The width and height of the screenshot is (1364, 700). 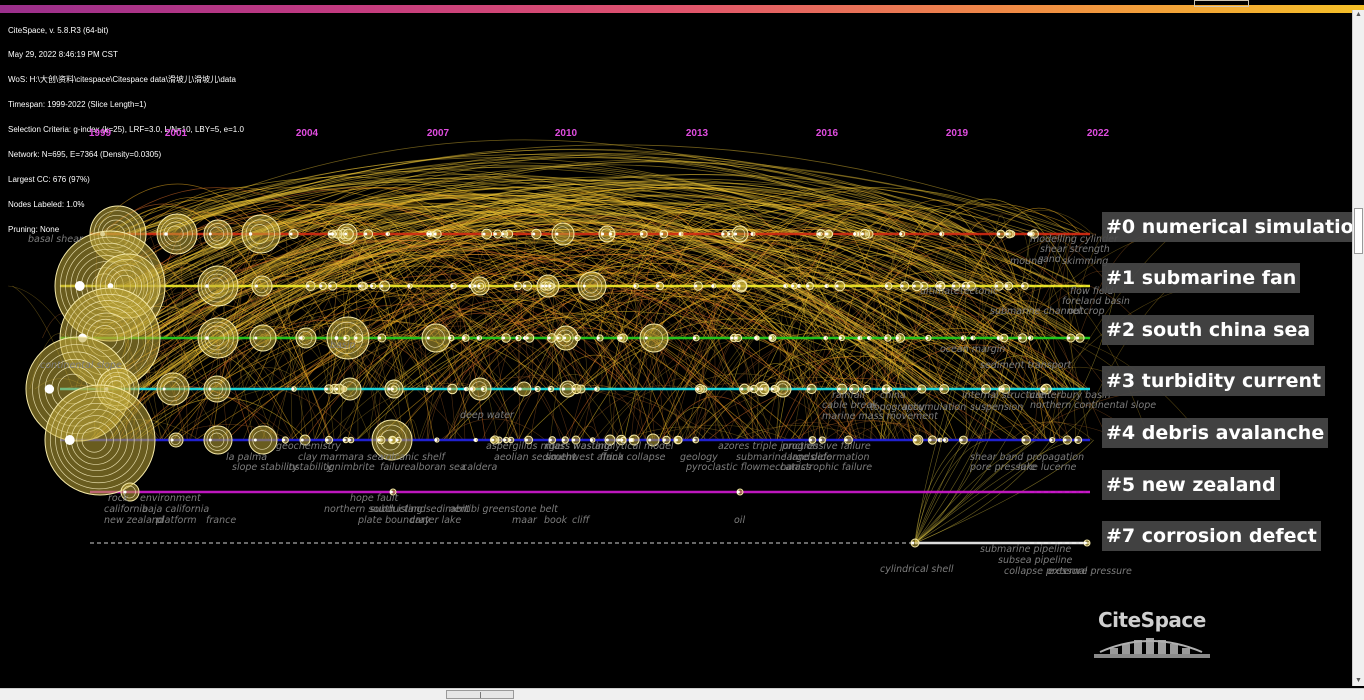 I want to click on vertical-scrollbar: ▲ ▼, so click(x=1358, y=348).